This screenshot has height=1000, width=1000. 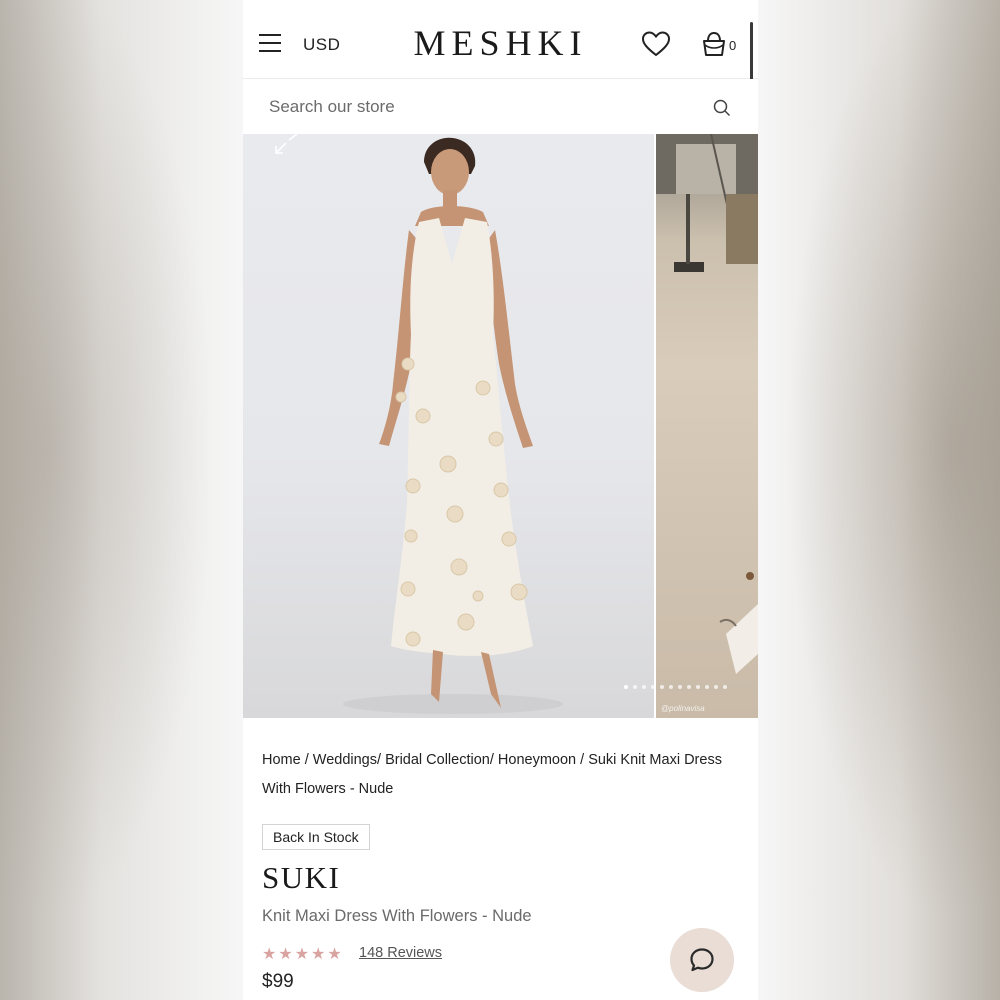 I want to click on product-price: $99, so click(x=278, y=981).